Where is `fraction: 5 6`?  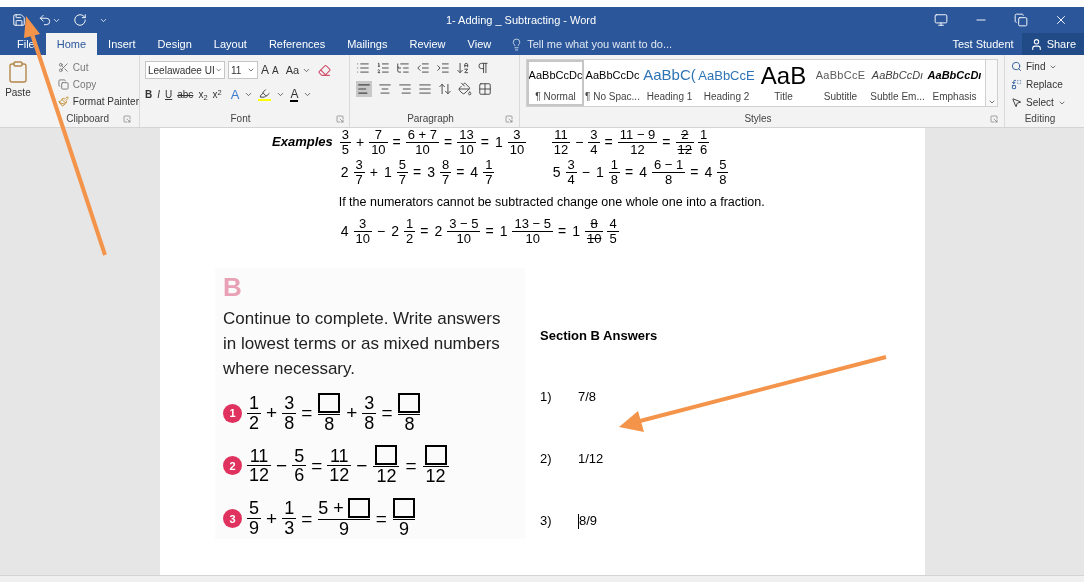
fraction: 5 6 is located at coordinates (299, 466).